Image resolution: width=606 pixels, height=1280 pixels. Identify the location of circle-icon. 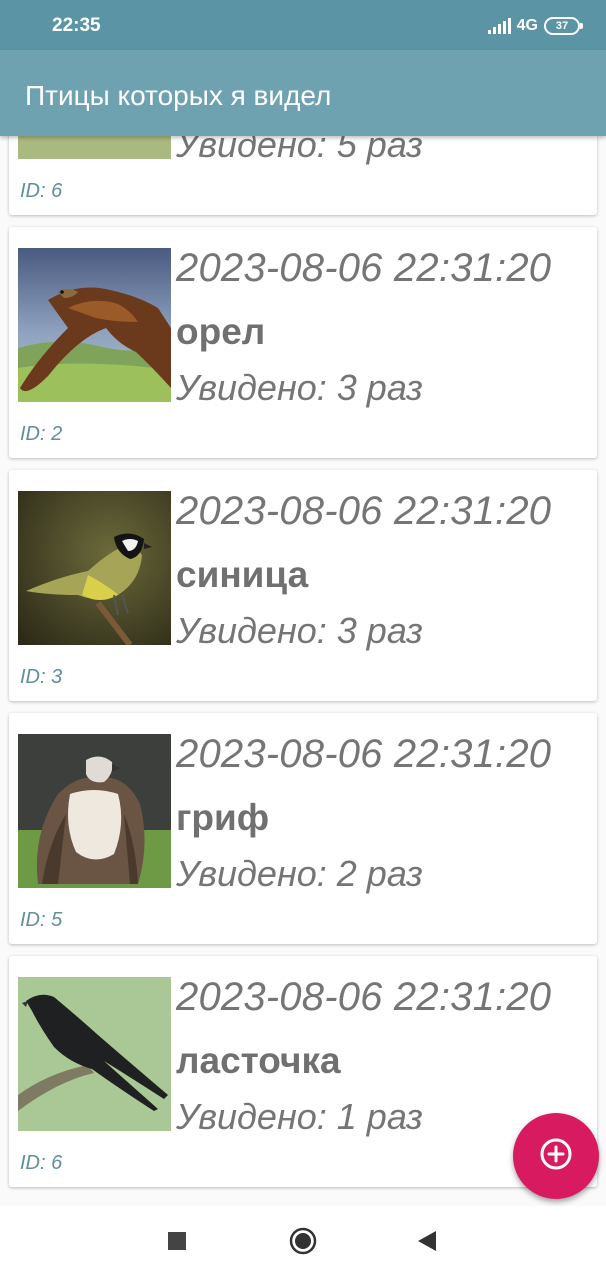
(303, 1243).